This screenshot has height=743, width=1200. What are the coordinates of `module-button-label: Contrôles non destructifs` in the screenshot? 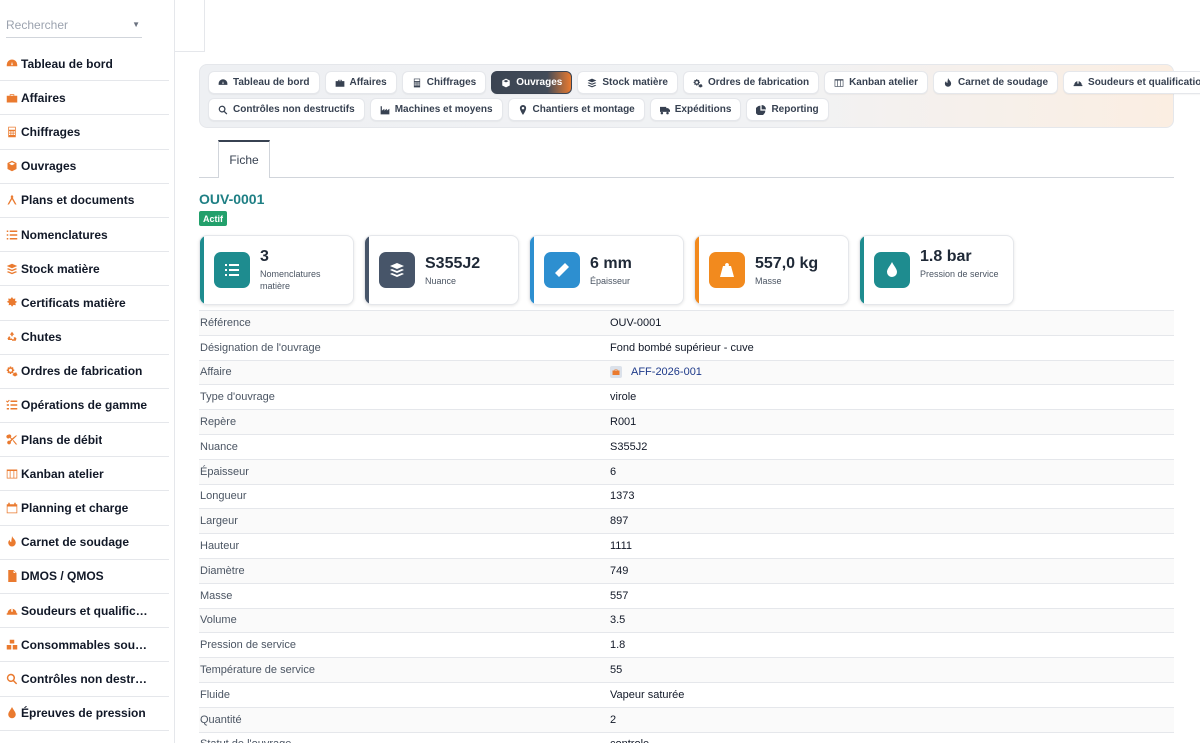 It's located at (294, 109).